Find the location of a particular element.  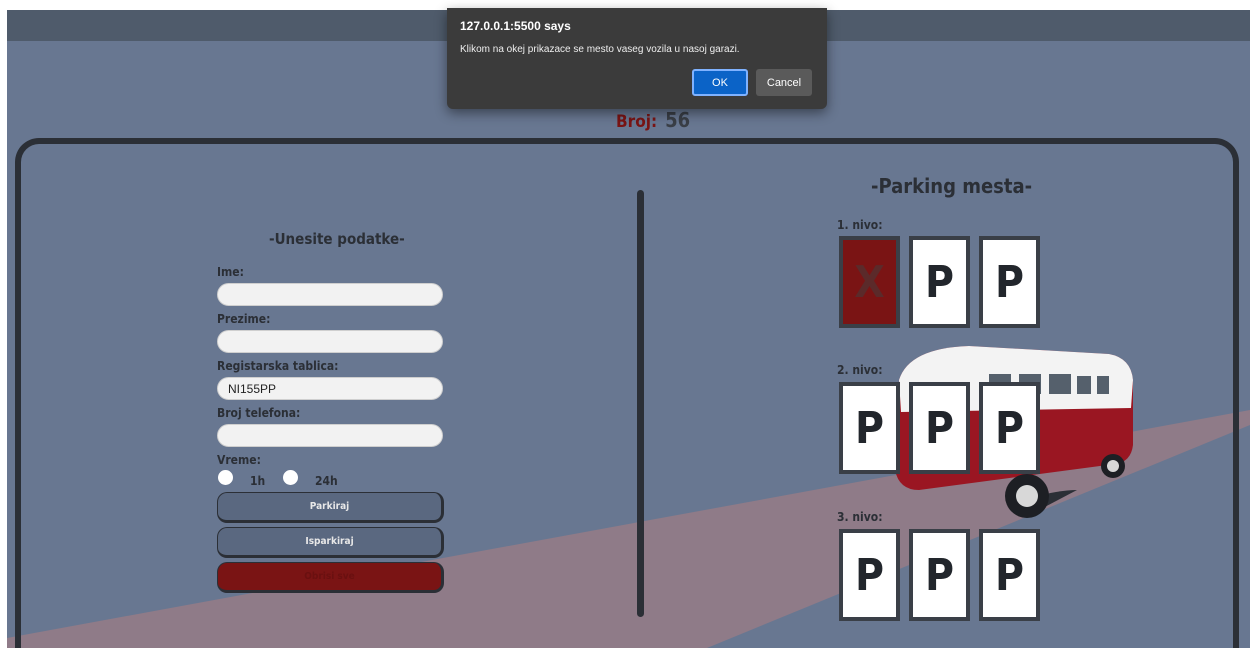

red-button: Obrisi sve is located at coordinates (330, 577).